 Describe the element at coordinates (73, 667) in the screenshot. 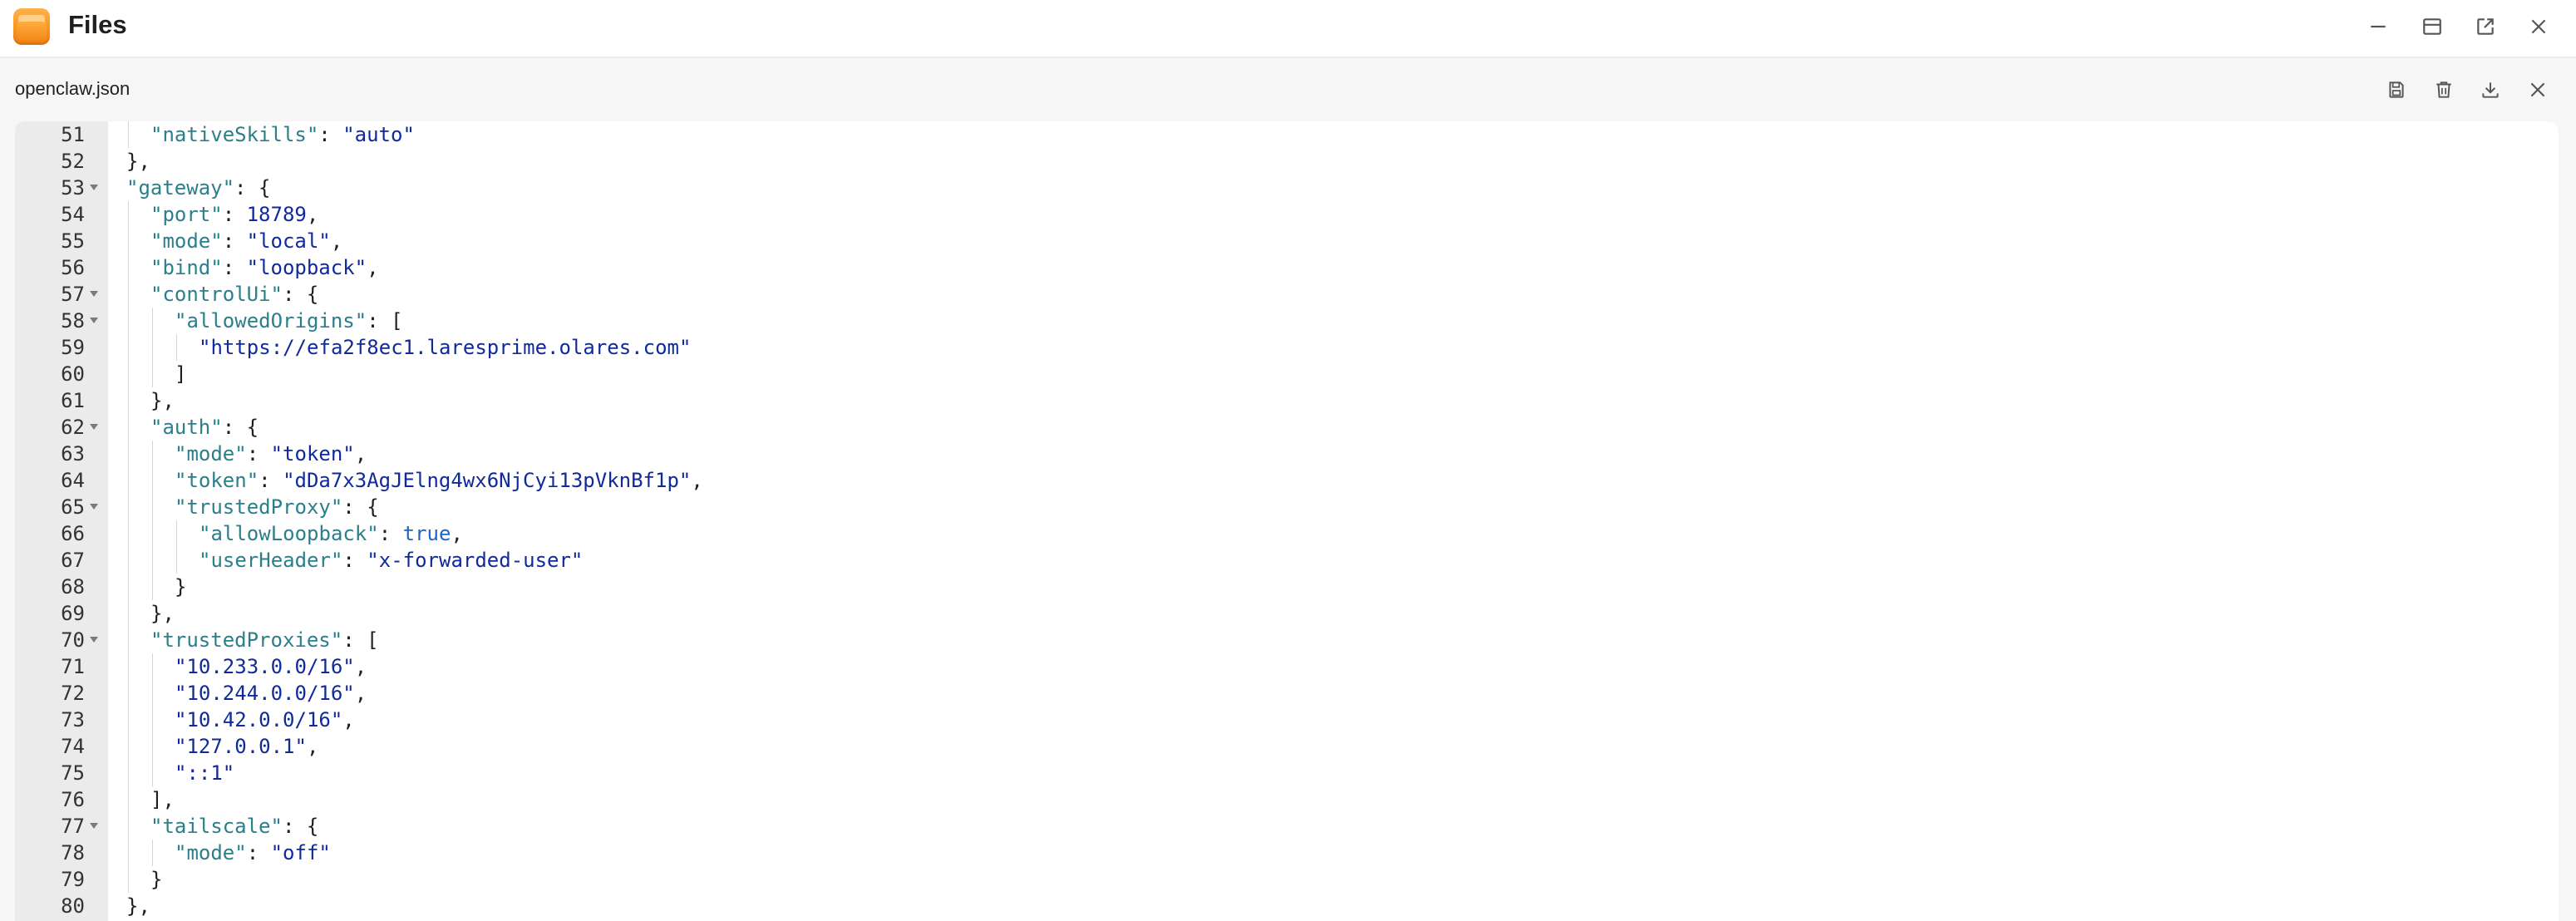

I see `line-number: 71` at that location.